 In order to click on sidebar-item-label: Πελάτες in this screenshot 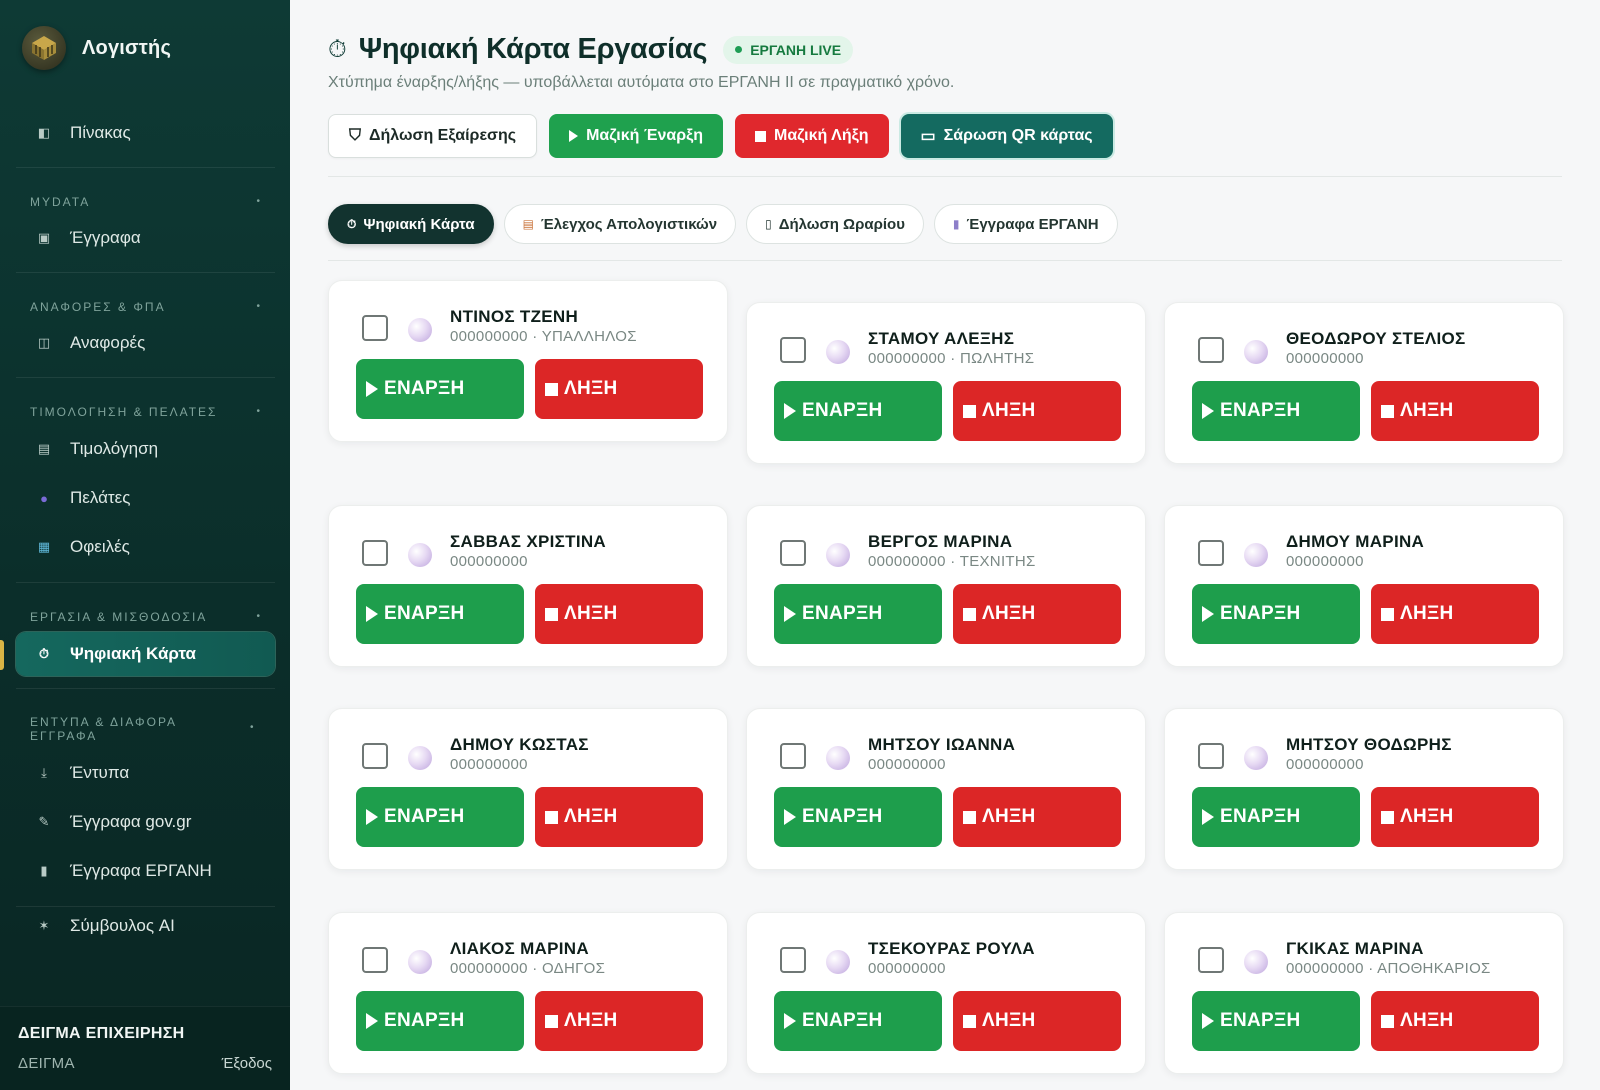, I will do `click(100, 497)`.